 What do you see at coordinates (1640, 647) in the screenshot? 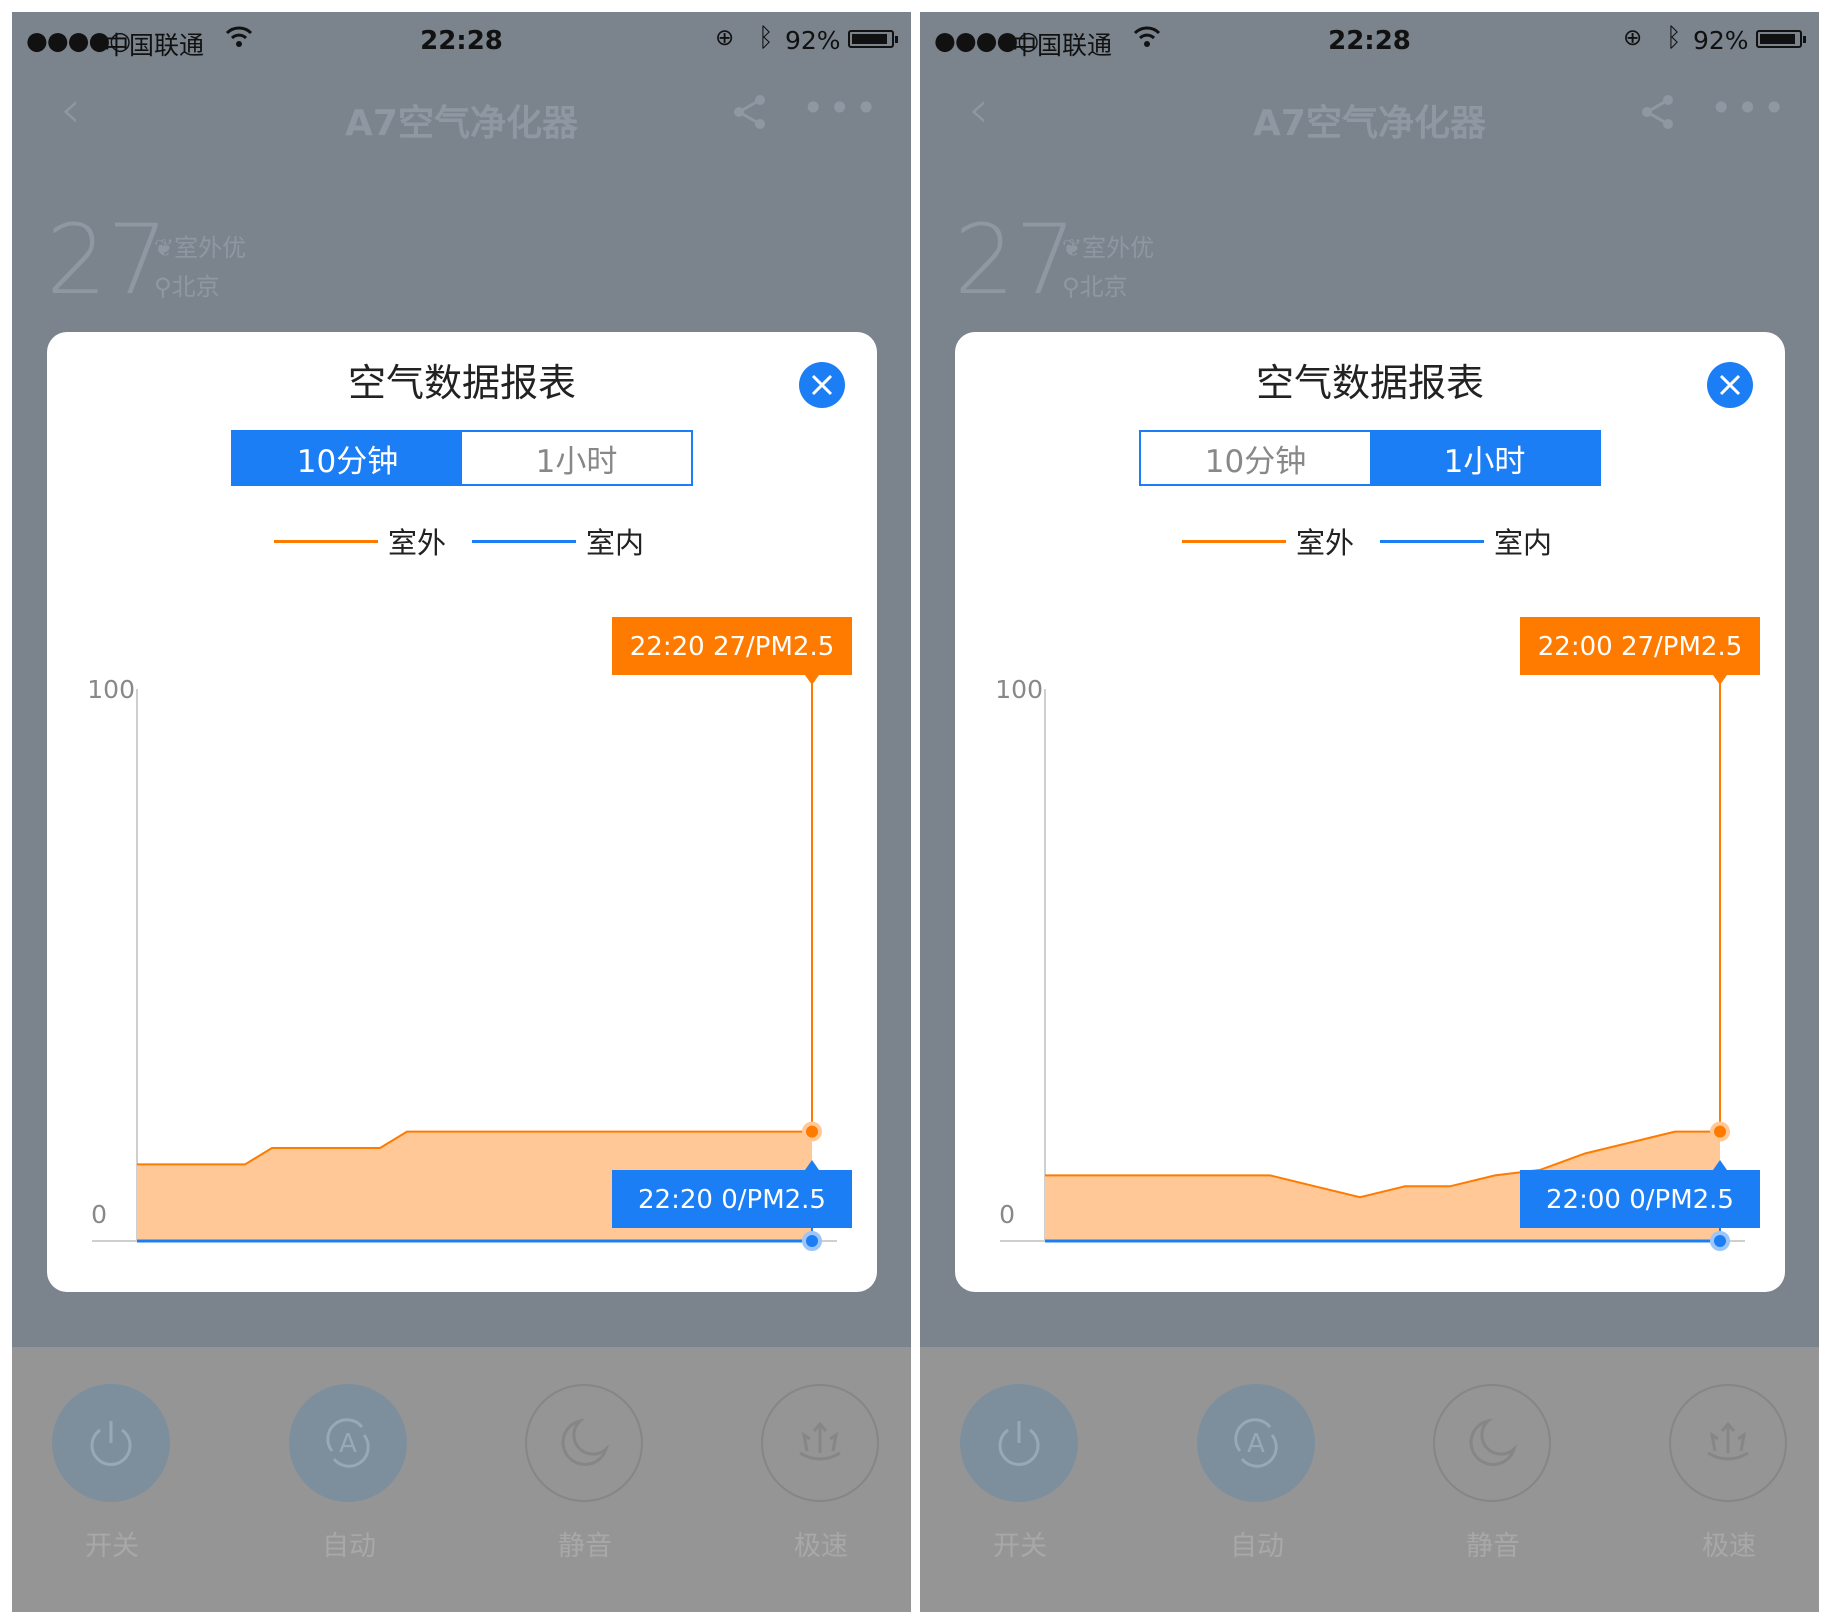
I see `outdoor-tooltip-text: 22:00 27/PM2.5` at bounding box center [1640, 647].